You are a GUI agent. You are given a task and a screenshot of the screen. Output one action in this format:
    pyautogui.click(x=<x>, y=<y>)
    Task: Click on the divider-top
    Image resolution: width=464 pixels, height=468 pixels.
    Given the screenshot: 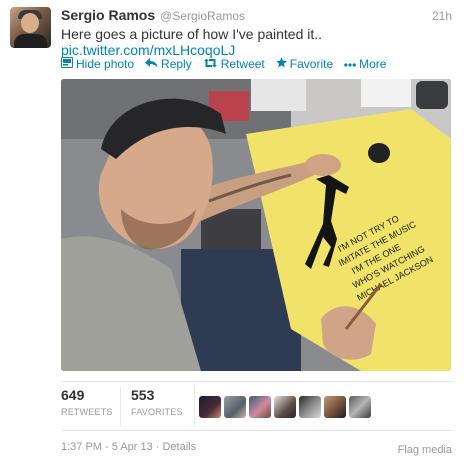 What is the action you would take?
    pyautogui.click(x=257, y=381)
    